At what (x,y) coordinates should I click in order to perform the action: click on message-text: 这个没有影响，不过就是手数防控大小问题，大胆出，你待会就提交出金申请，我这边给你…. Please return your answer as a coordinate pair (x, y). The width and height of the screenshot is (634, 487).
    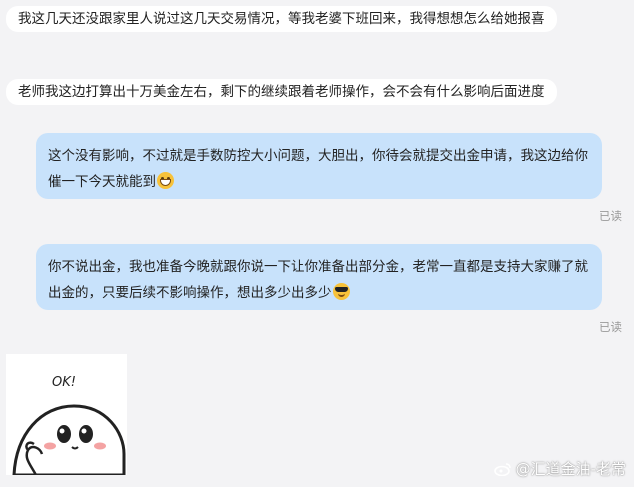
    Looking at the image, I should click on (318, 169).